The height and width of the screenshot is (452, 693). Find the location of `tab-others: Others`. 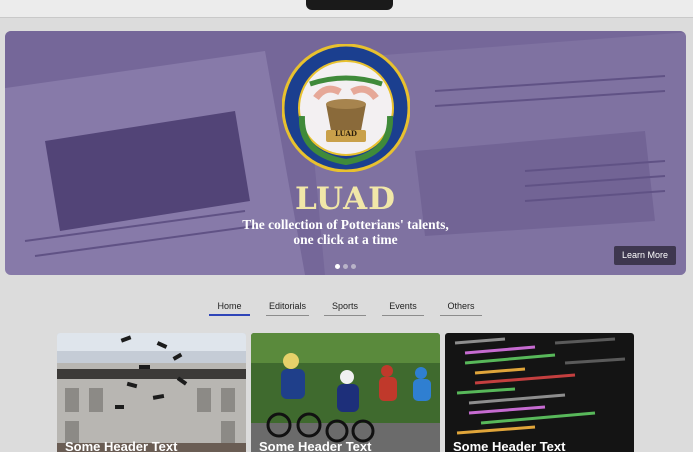

tab-others: Others is located at coordinates (461, 308).